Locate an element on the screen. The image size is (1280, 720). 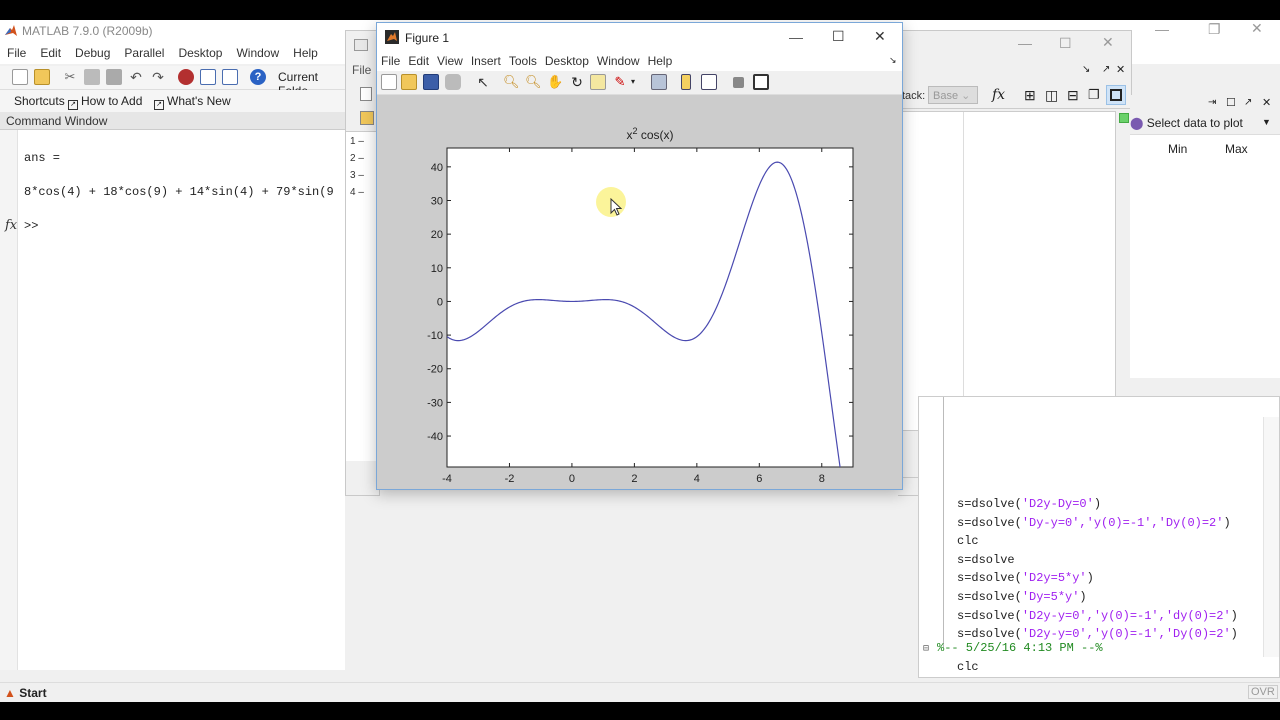
brush-icon: ✎ is located at coordinates (620, 82).